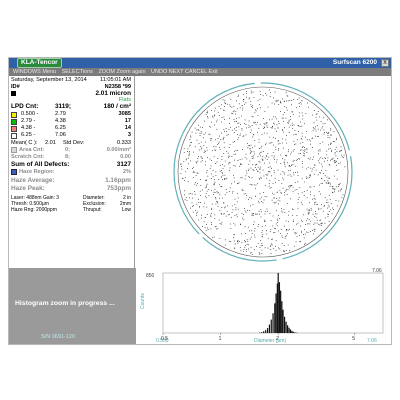 The width and height of the screenshot is (400, 400). What do you see at coordinates (13, 93) in the screenshot?
I see `wafer-marker-icon` at bounding box center [13, 93].